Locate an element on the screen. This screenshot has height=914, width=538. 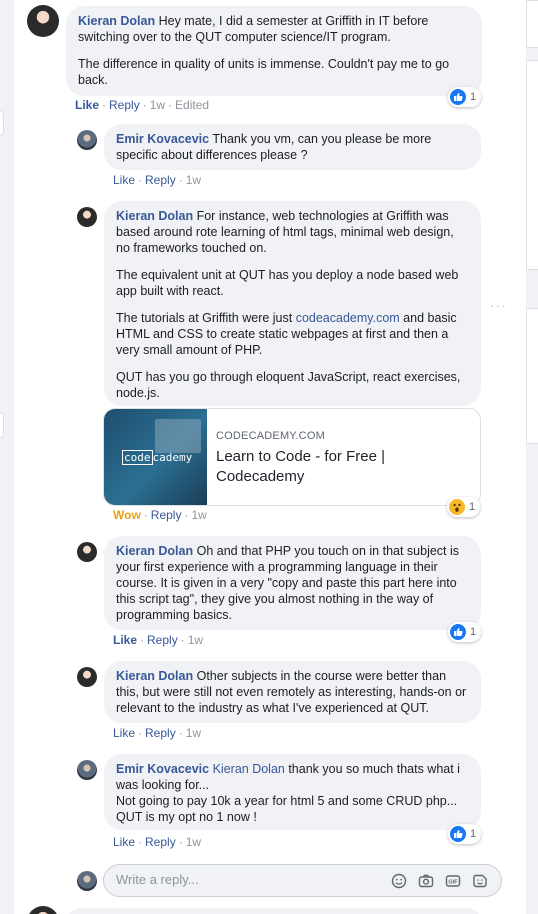
reply-actions: Wow · Reply · 1w is located at coordinates (160, 515).